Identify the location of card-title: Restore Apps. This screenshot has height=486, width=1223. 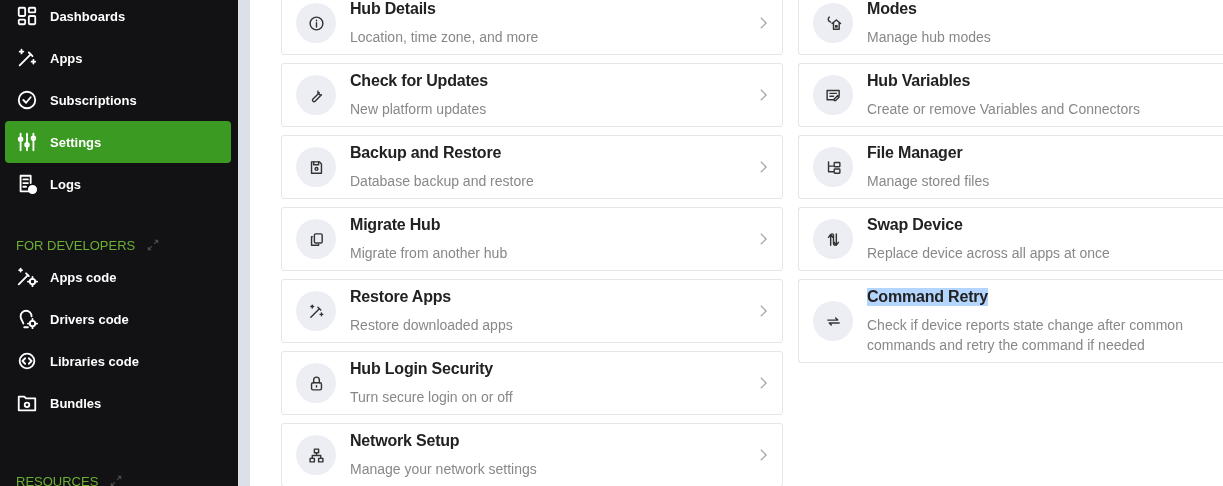
(401, 296).